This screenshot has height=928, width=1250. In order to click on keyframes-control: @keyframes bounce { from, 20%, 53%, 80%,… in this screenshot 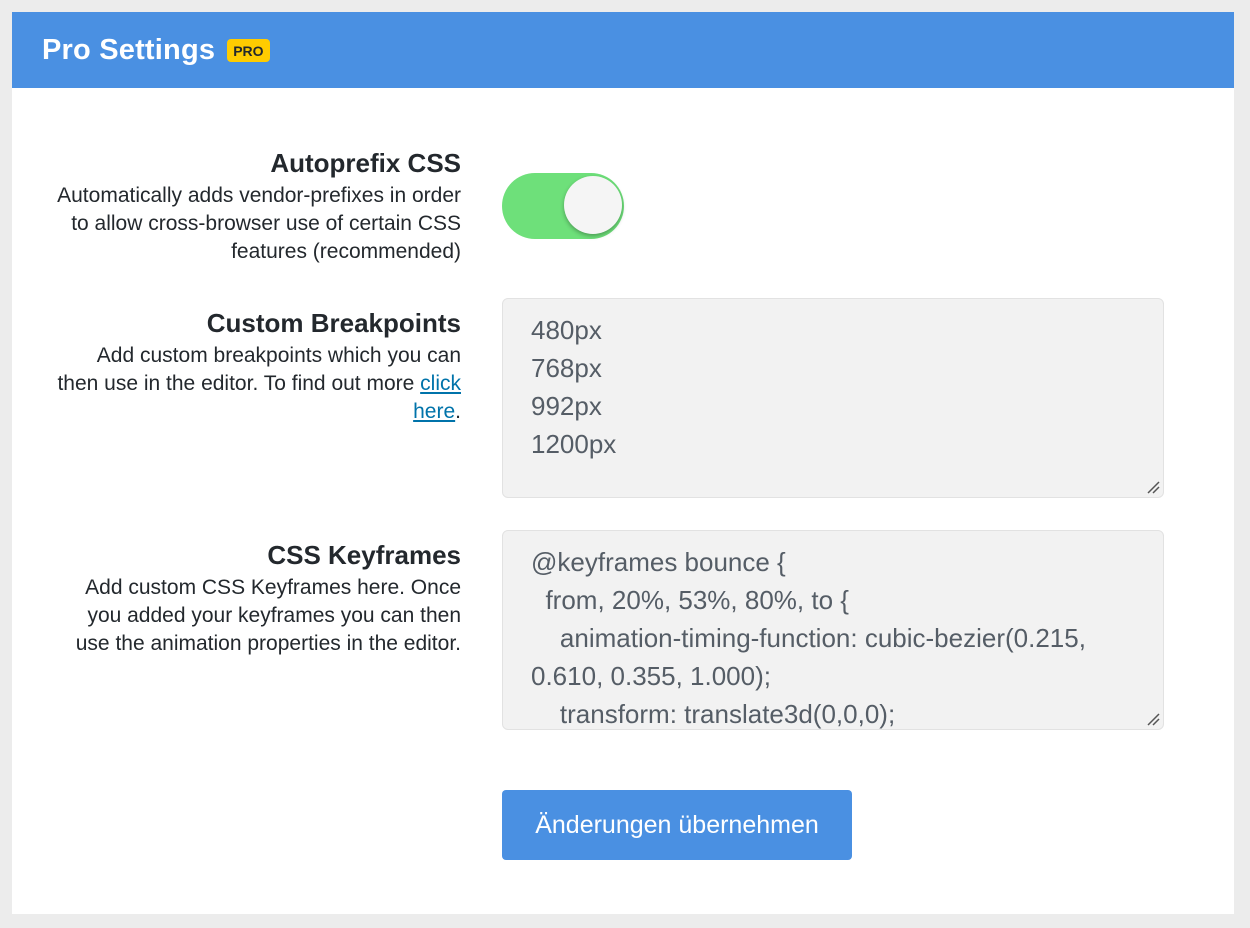, I will do `click(833, 630)`.